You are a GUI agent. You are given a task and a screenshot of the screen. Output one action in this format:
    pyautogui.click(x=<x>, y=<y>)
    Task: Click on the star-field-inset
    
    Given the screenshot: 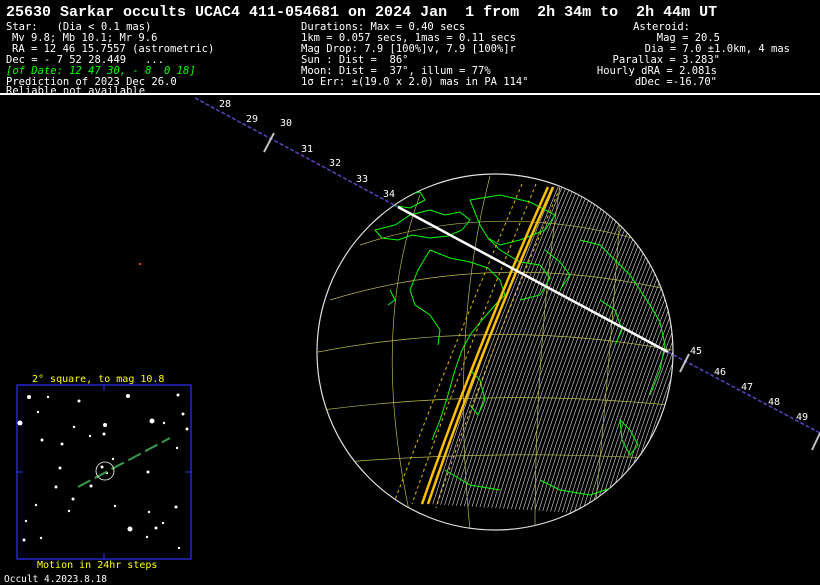 What is the action you would take?
    pyautogui.click(x=104, y=472)
    